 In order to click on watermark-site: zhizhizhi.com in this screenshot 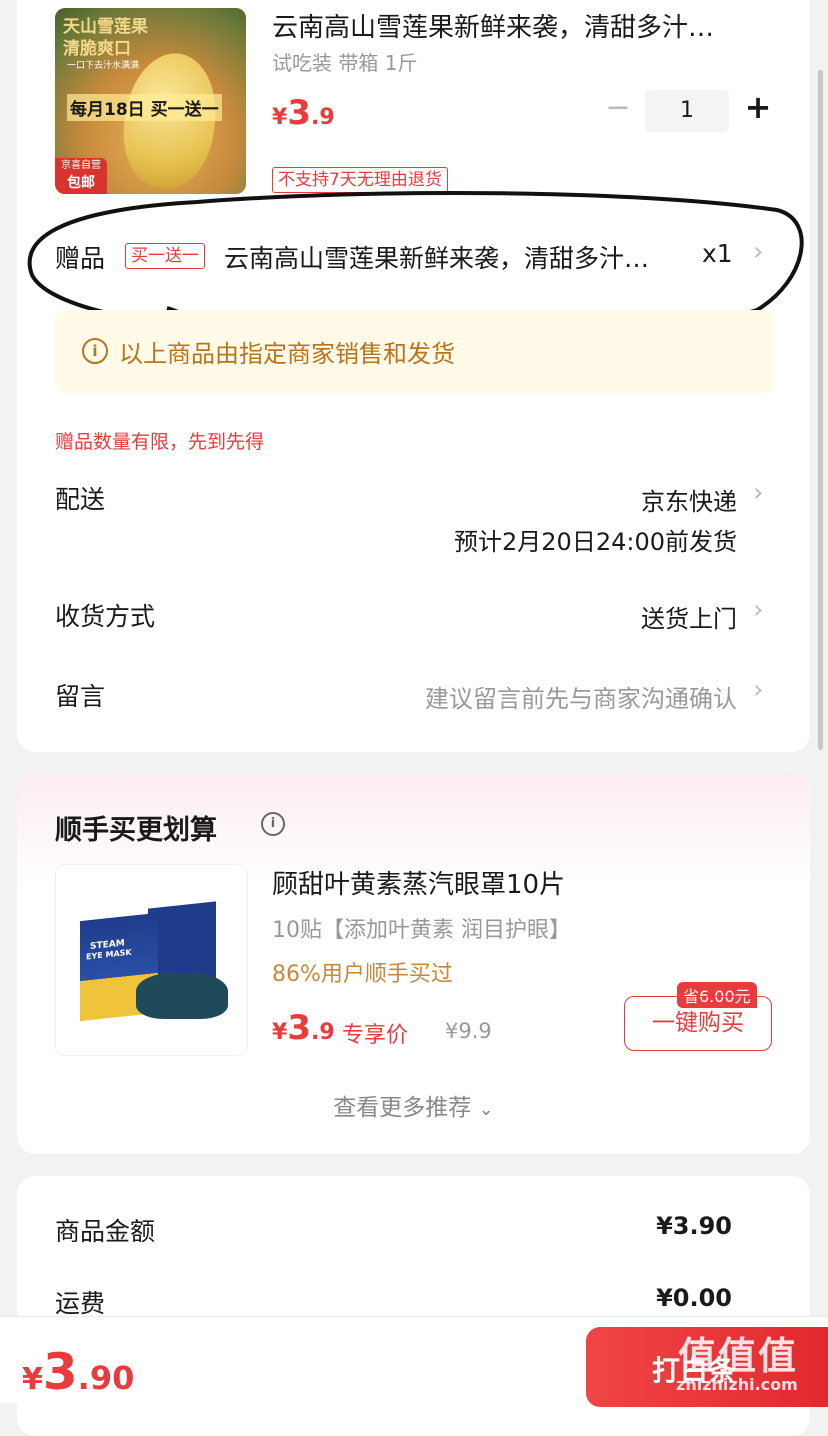, I will do `click(737, 1384)`.